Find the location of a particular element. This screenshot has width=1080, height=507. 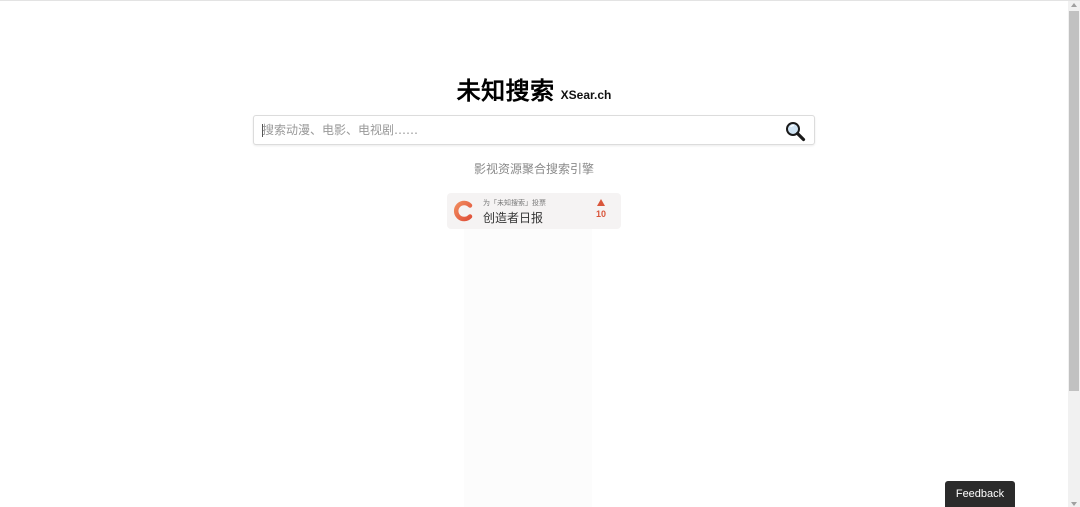

site-header: 未知搜索 XSear.ch is located at coordinates (534, 88).